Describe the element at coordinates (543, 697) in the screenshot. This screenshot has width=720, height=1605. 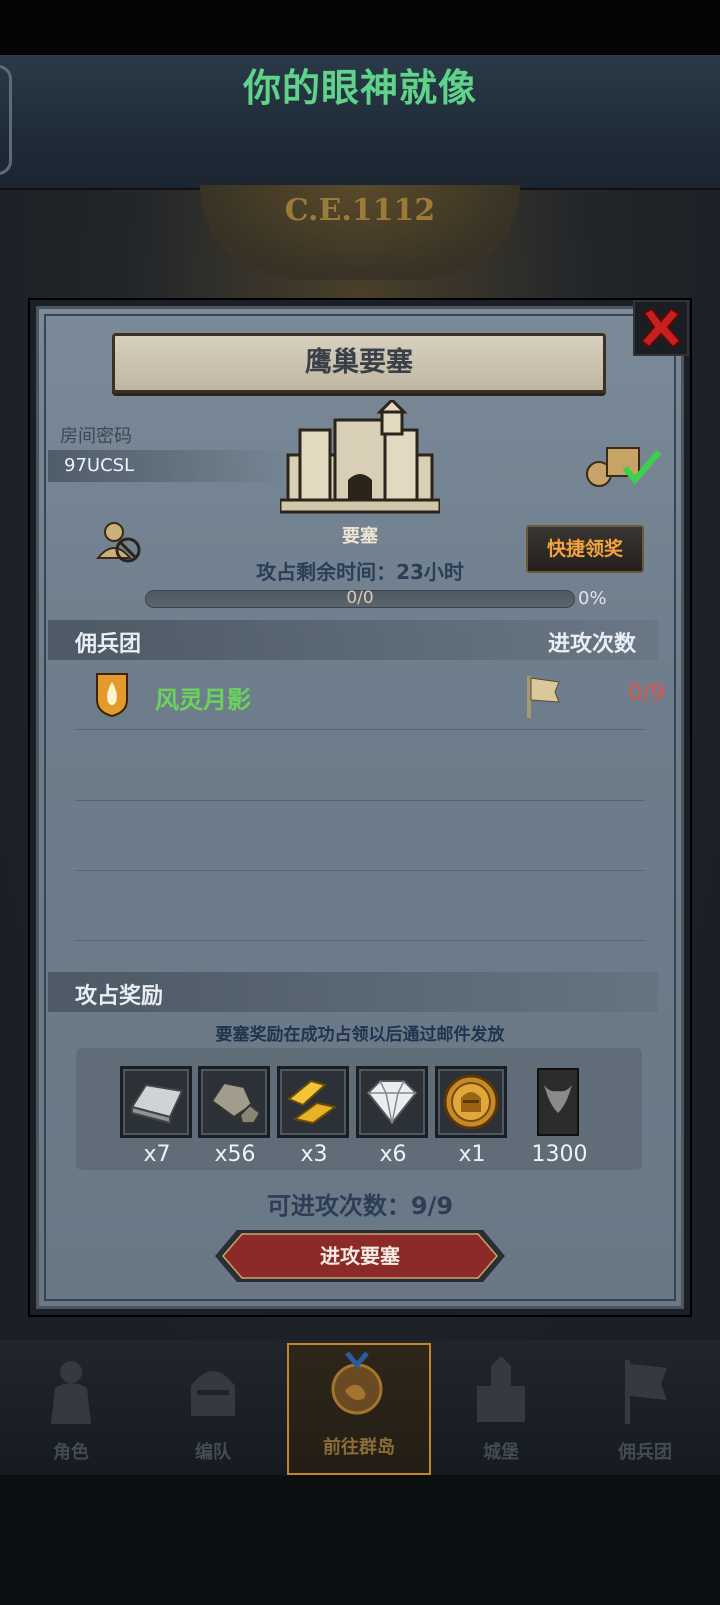
I see `flag-icon` at that location.